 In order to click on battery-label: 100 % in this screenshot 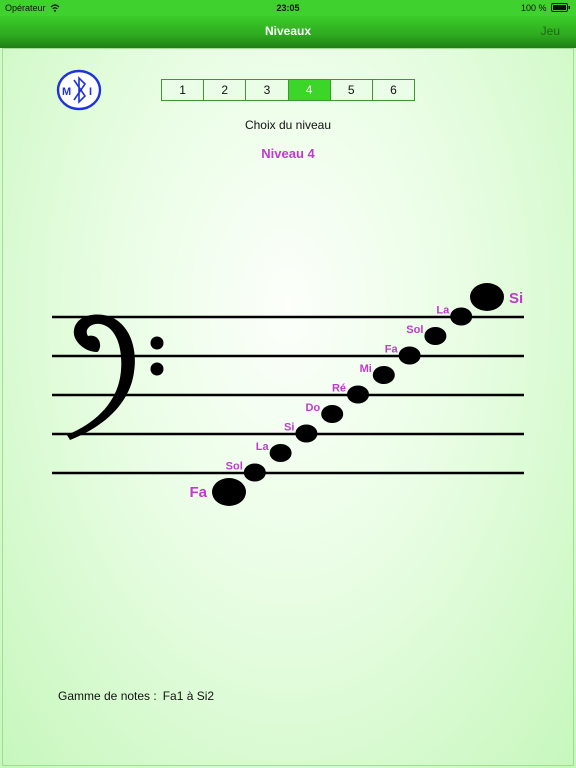, I will do `click(533, 8)`.